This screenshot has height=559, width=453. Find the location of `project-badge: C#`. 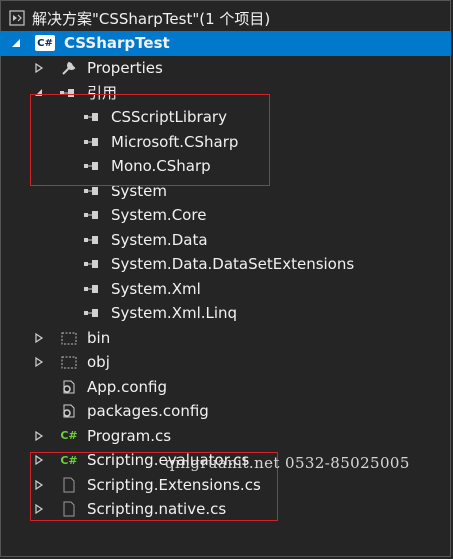

project-badge: C# is located at coordinates (45, 43).